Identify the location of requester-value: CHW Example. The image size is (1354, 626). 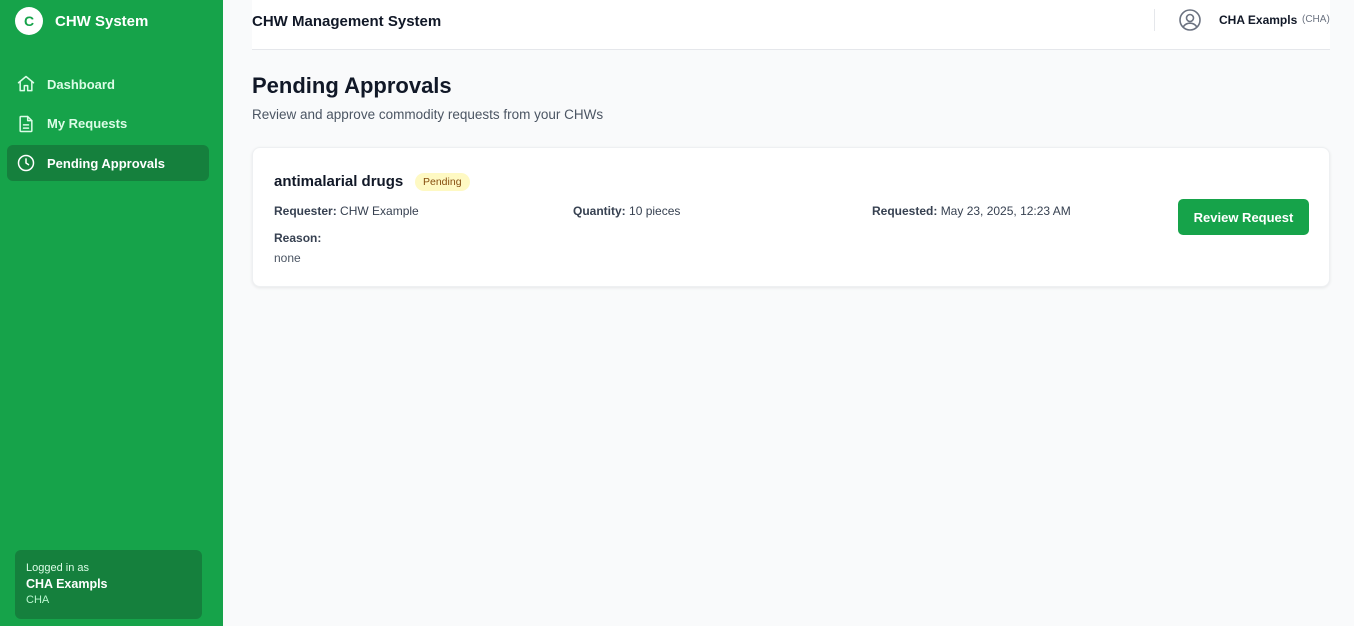
(379, 211).